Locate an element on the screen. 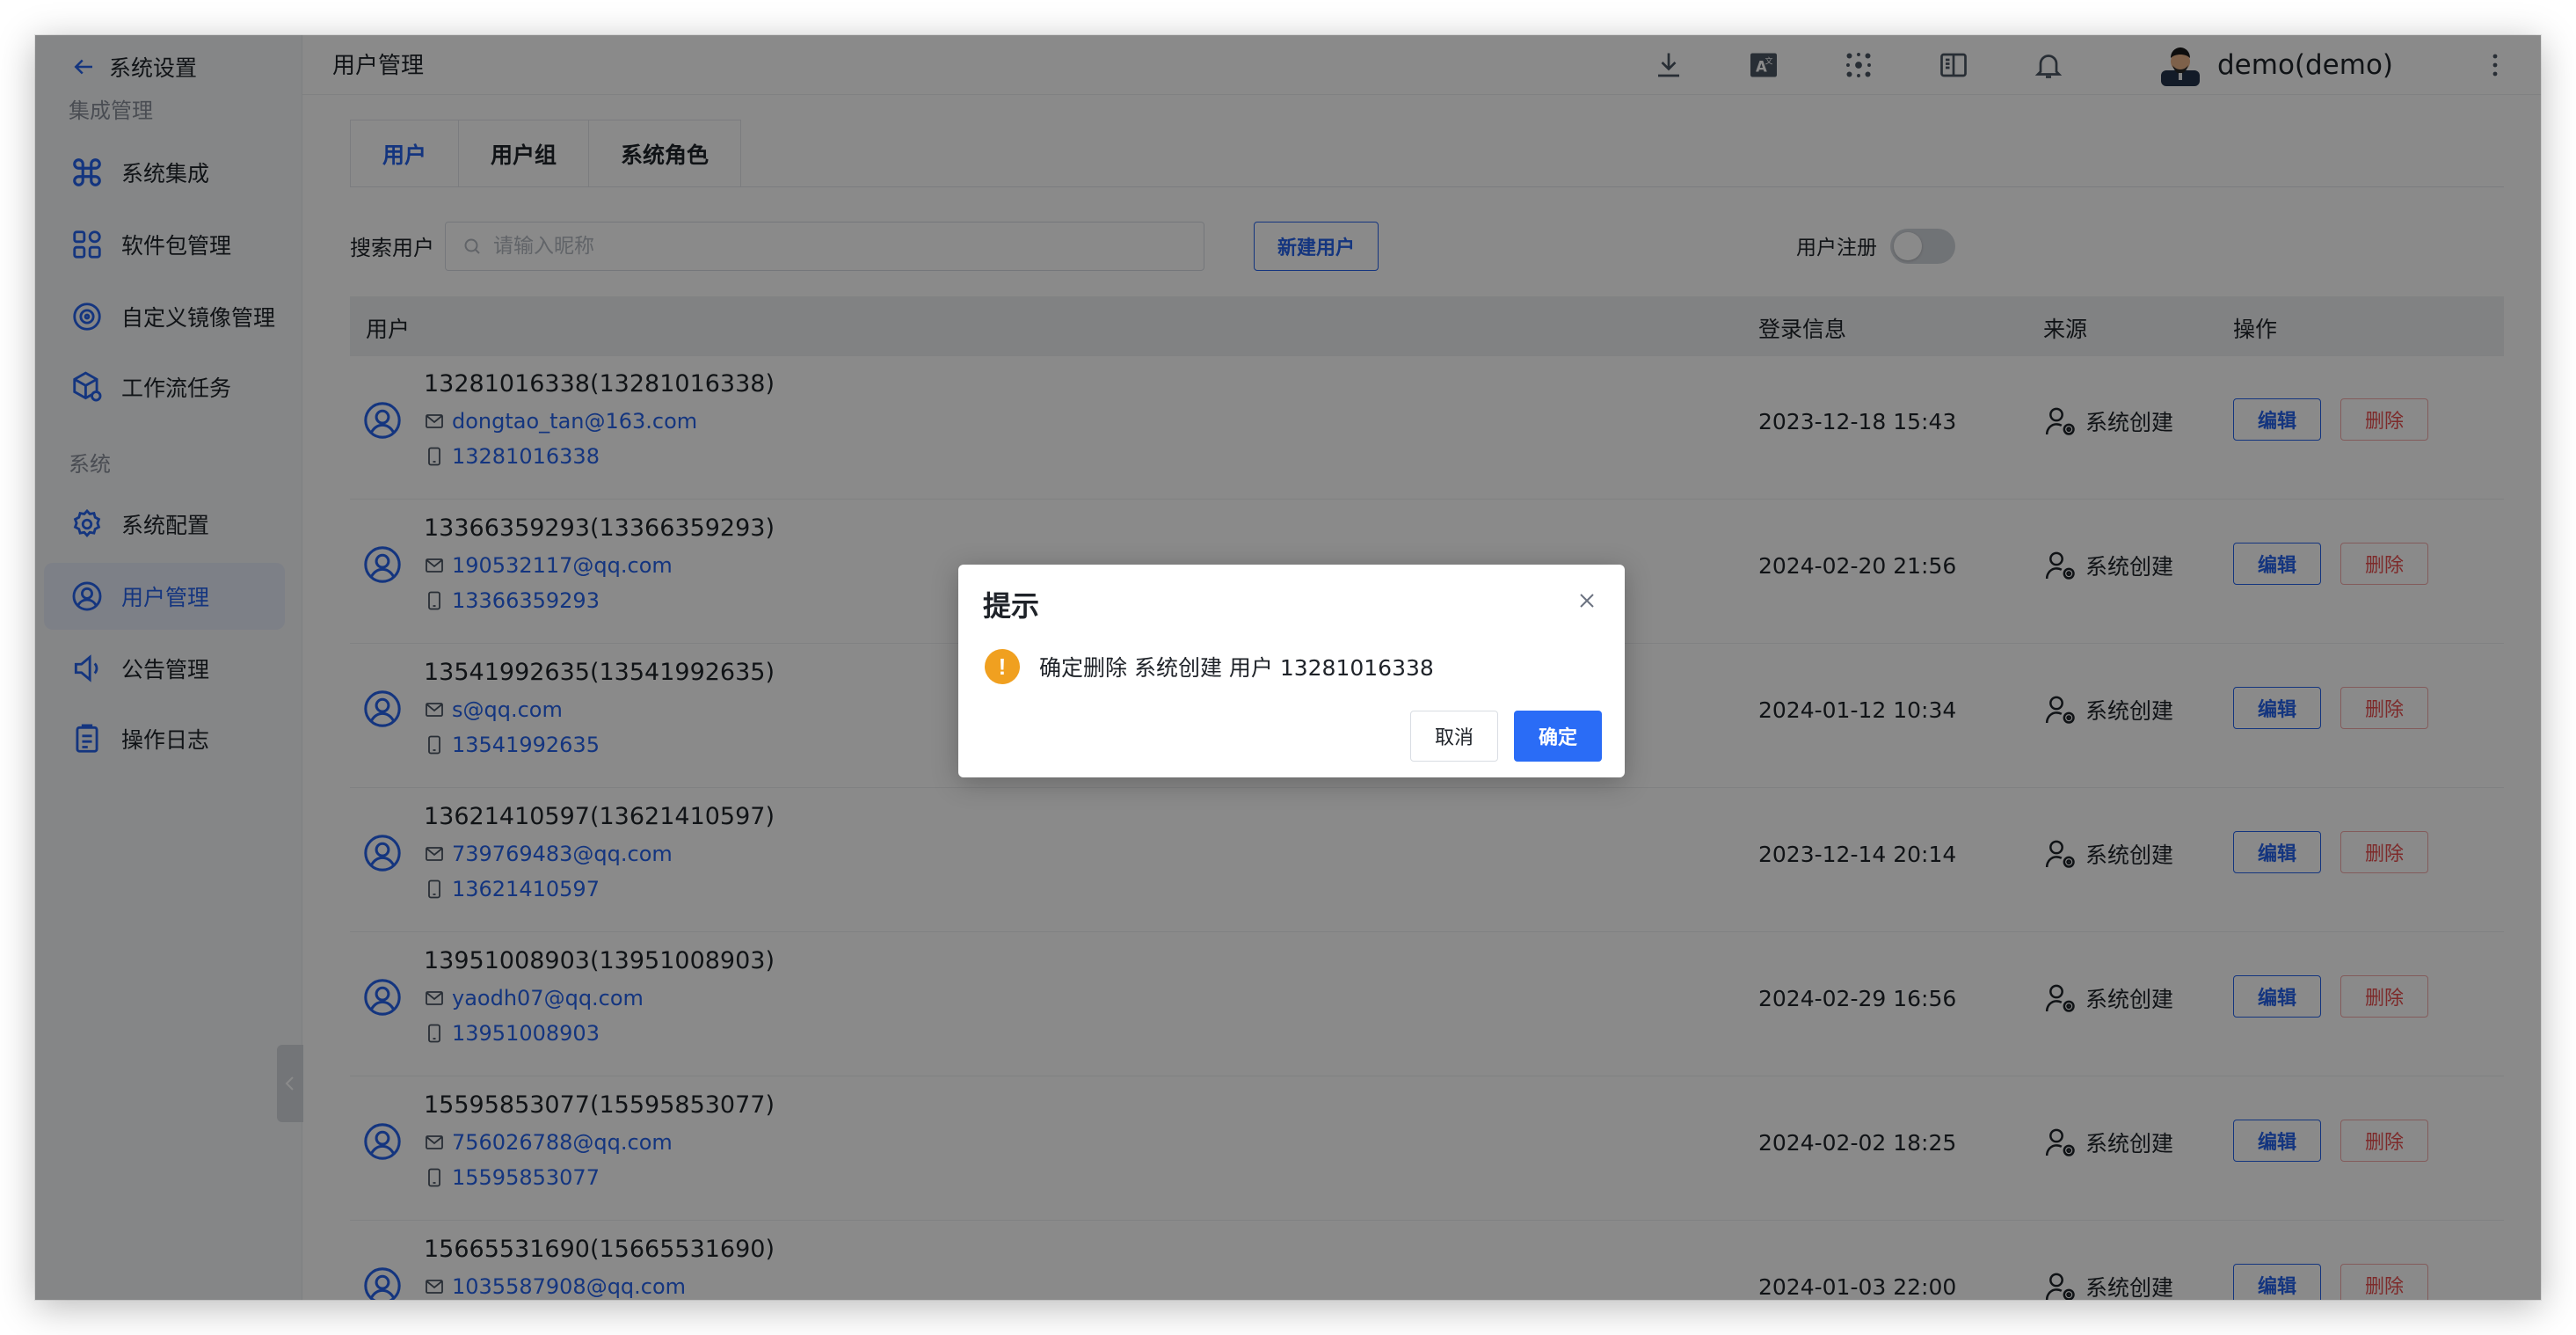  dialog-close-button is located at coordinates (1587, 600).